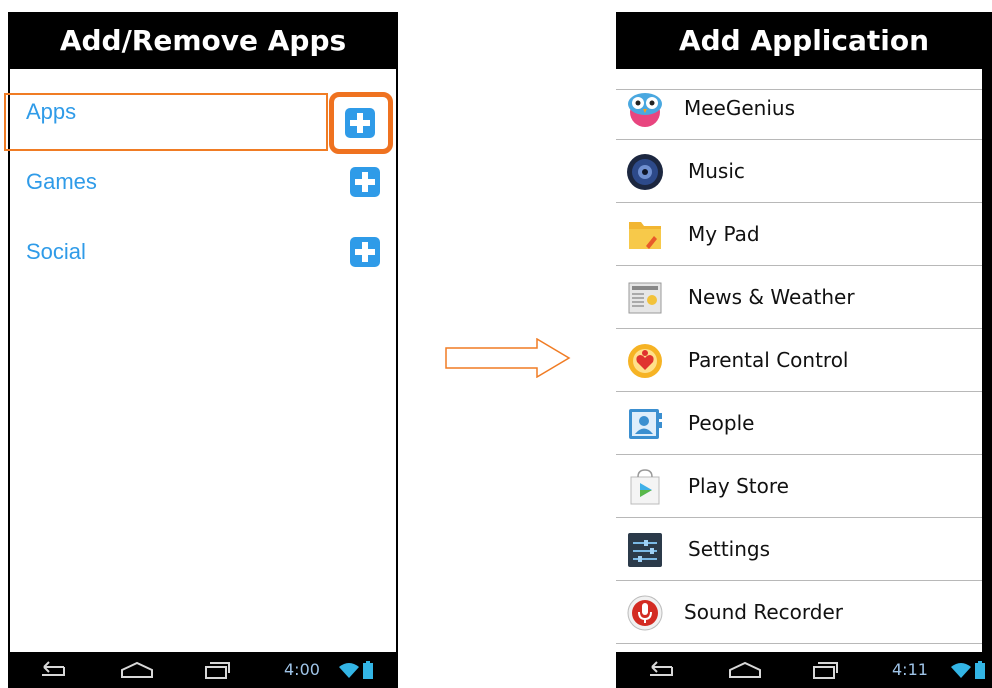 The height and width of the screenshot is (688, 992). I want to click on folder-icon, so click(645, 235).